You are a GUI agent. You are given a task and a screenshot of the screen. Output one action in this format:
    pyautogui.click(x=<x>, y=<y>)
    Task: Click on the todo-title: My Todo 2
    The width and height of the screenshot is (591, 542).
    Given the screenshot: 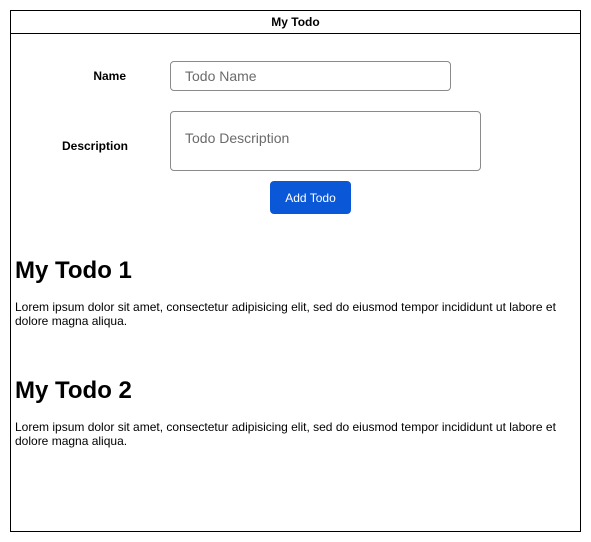 What is the action you would take?
    pyautogui.click(x=73, y=390)
    